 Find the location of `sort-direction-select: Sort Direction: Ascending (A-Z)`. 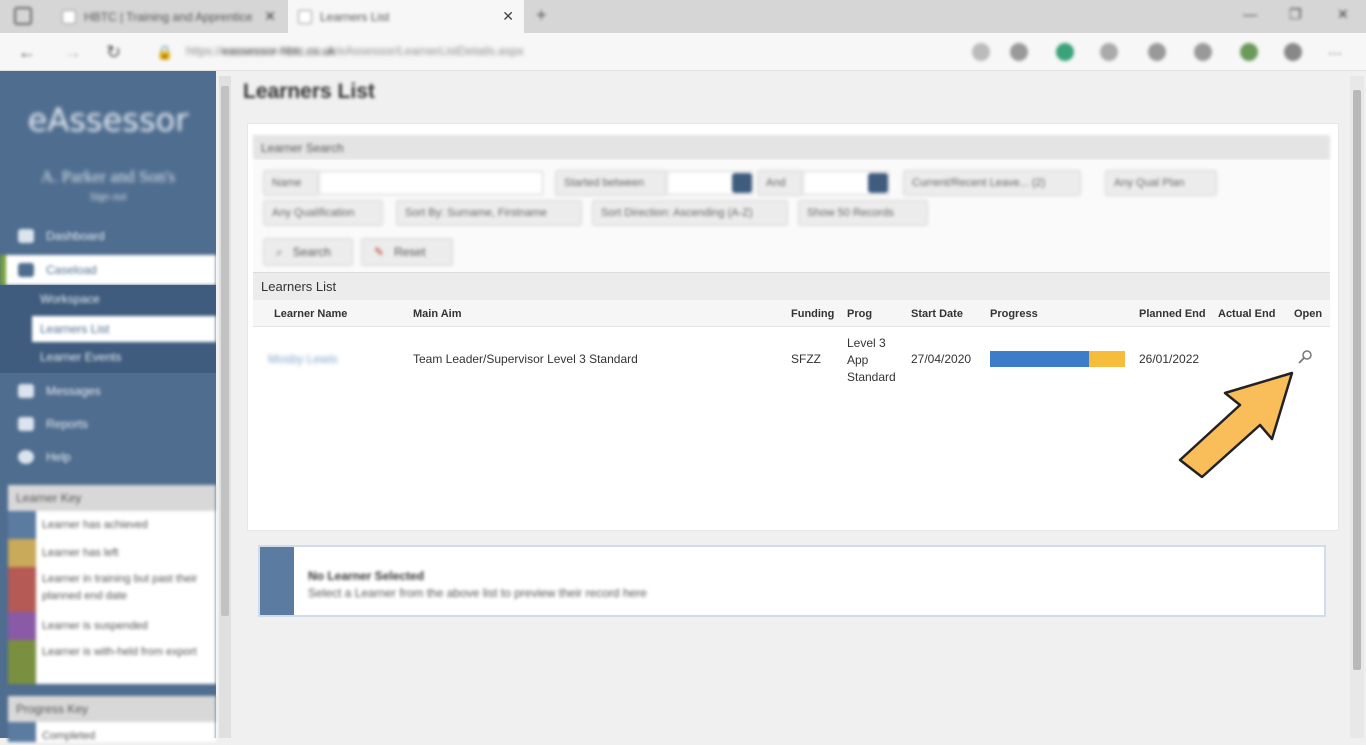

sort-direction-select: Sort Direction: Ascending (A-Z) is located at coordinates (690, 213).